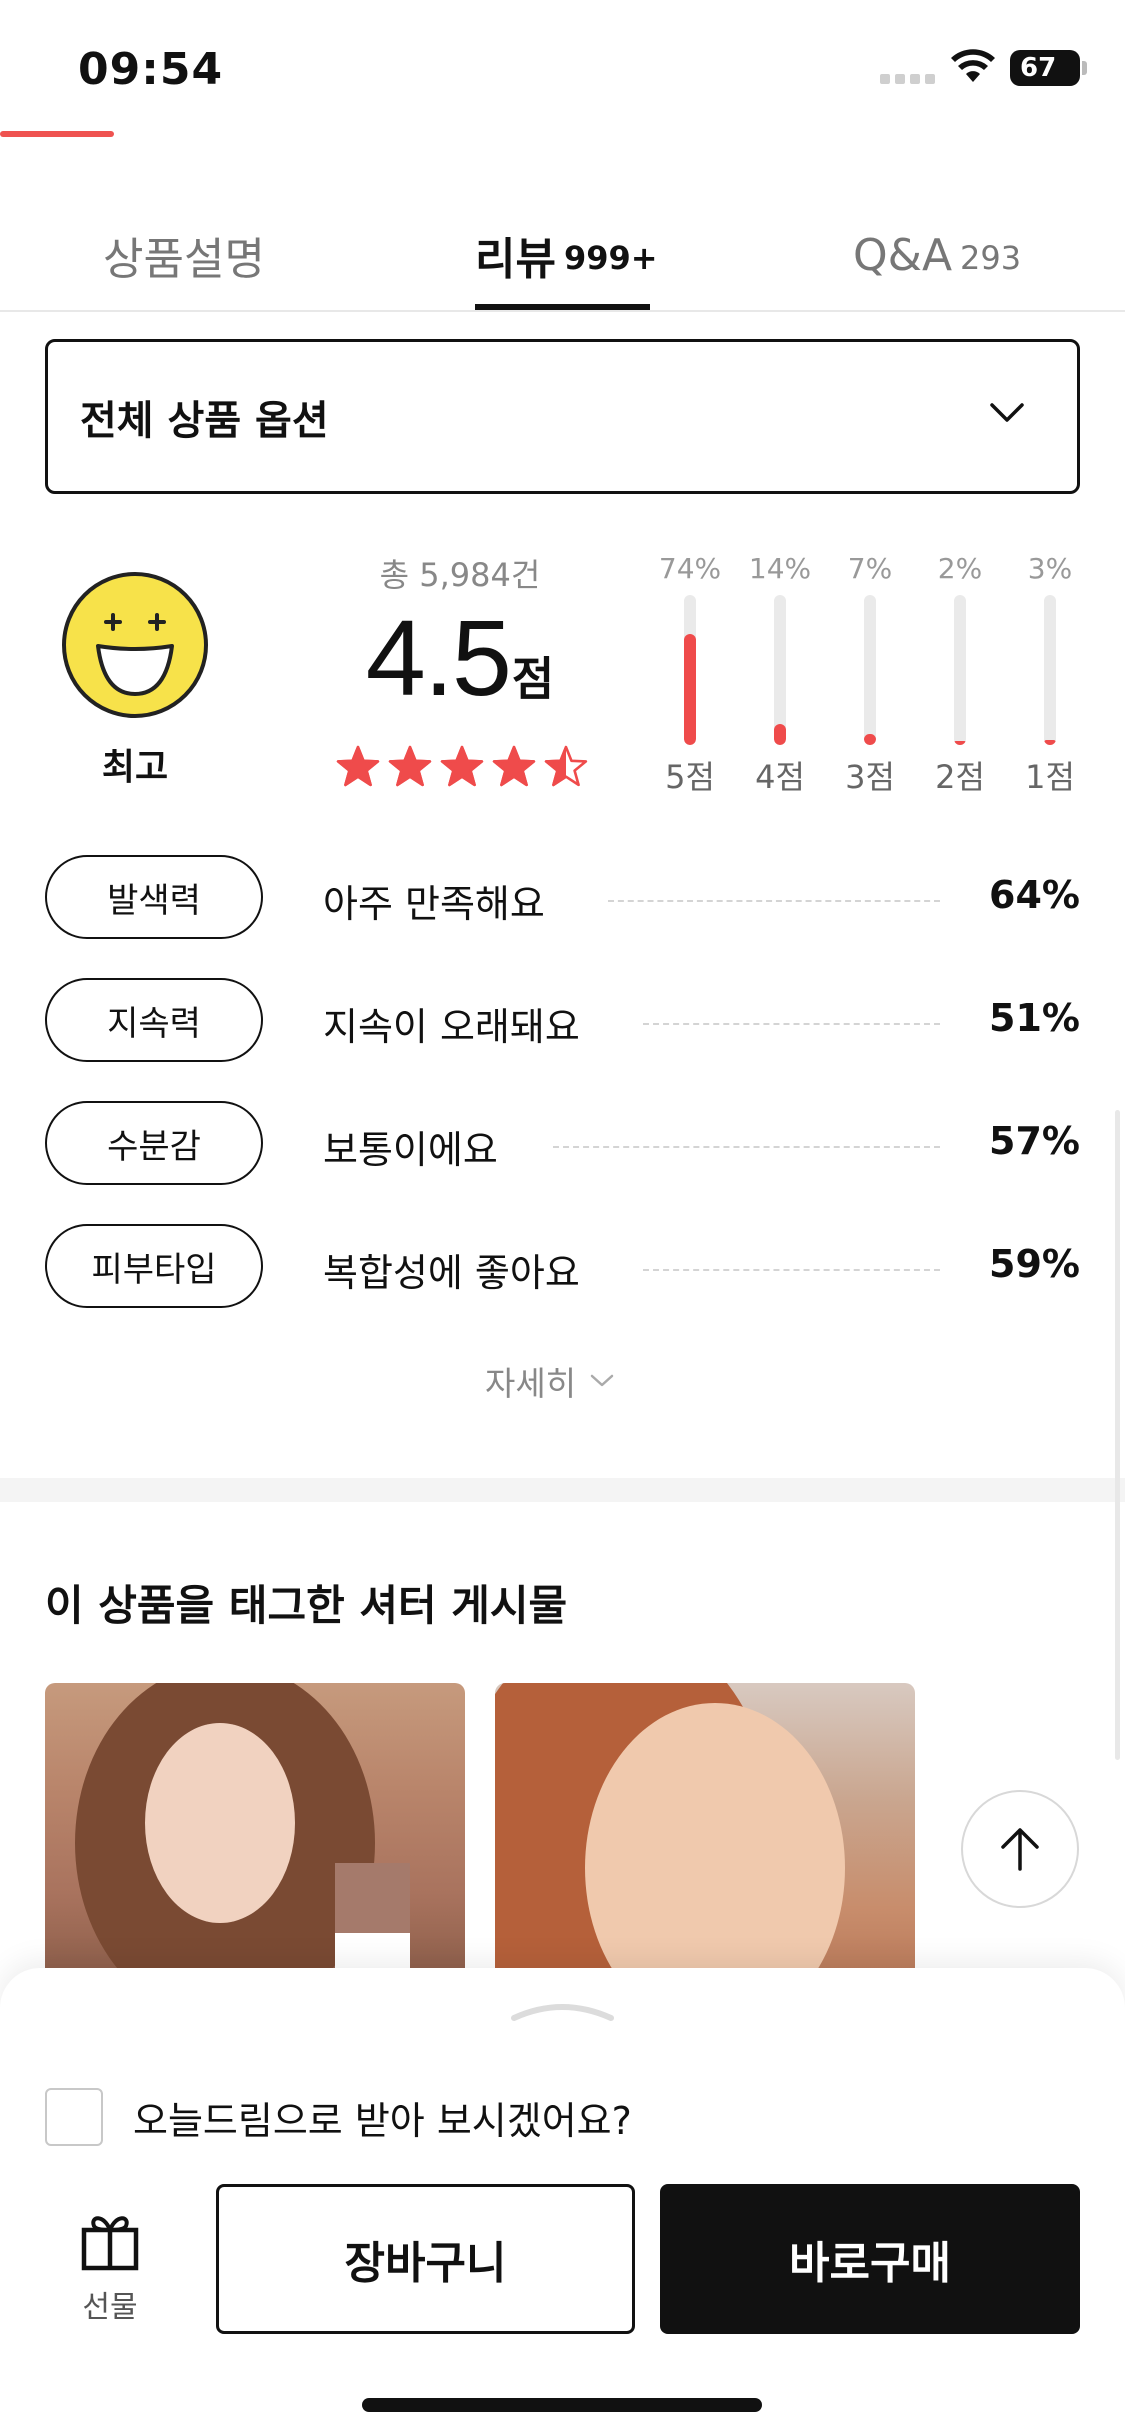  I want to click on today-delivery-checkbox, so click(74, 2117).